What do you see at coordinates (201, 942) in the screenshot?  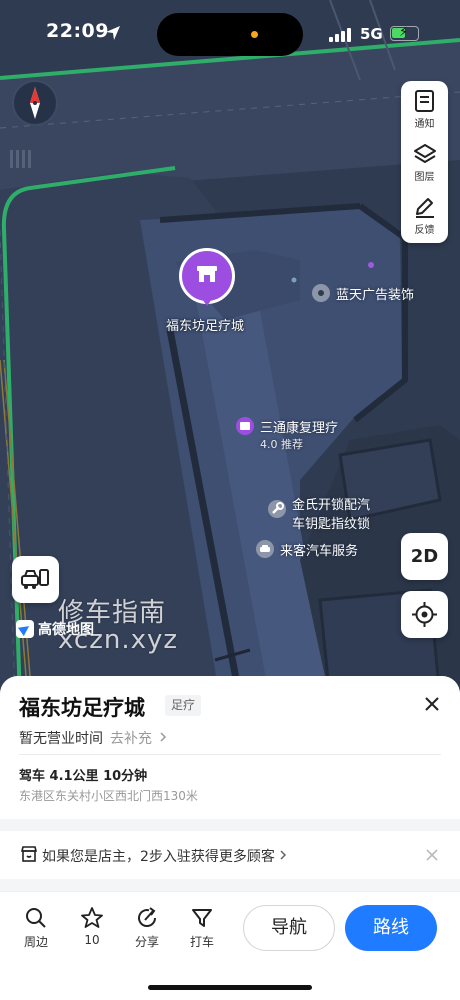 I see `taxi-label: 打车` at bounding box center [201, 942].